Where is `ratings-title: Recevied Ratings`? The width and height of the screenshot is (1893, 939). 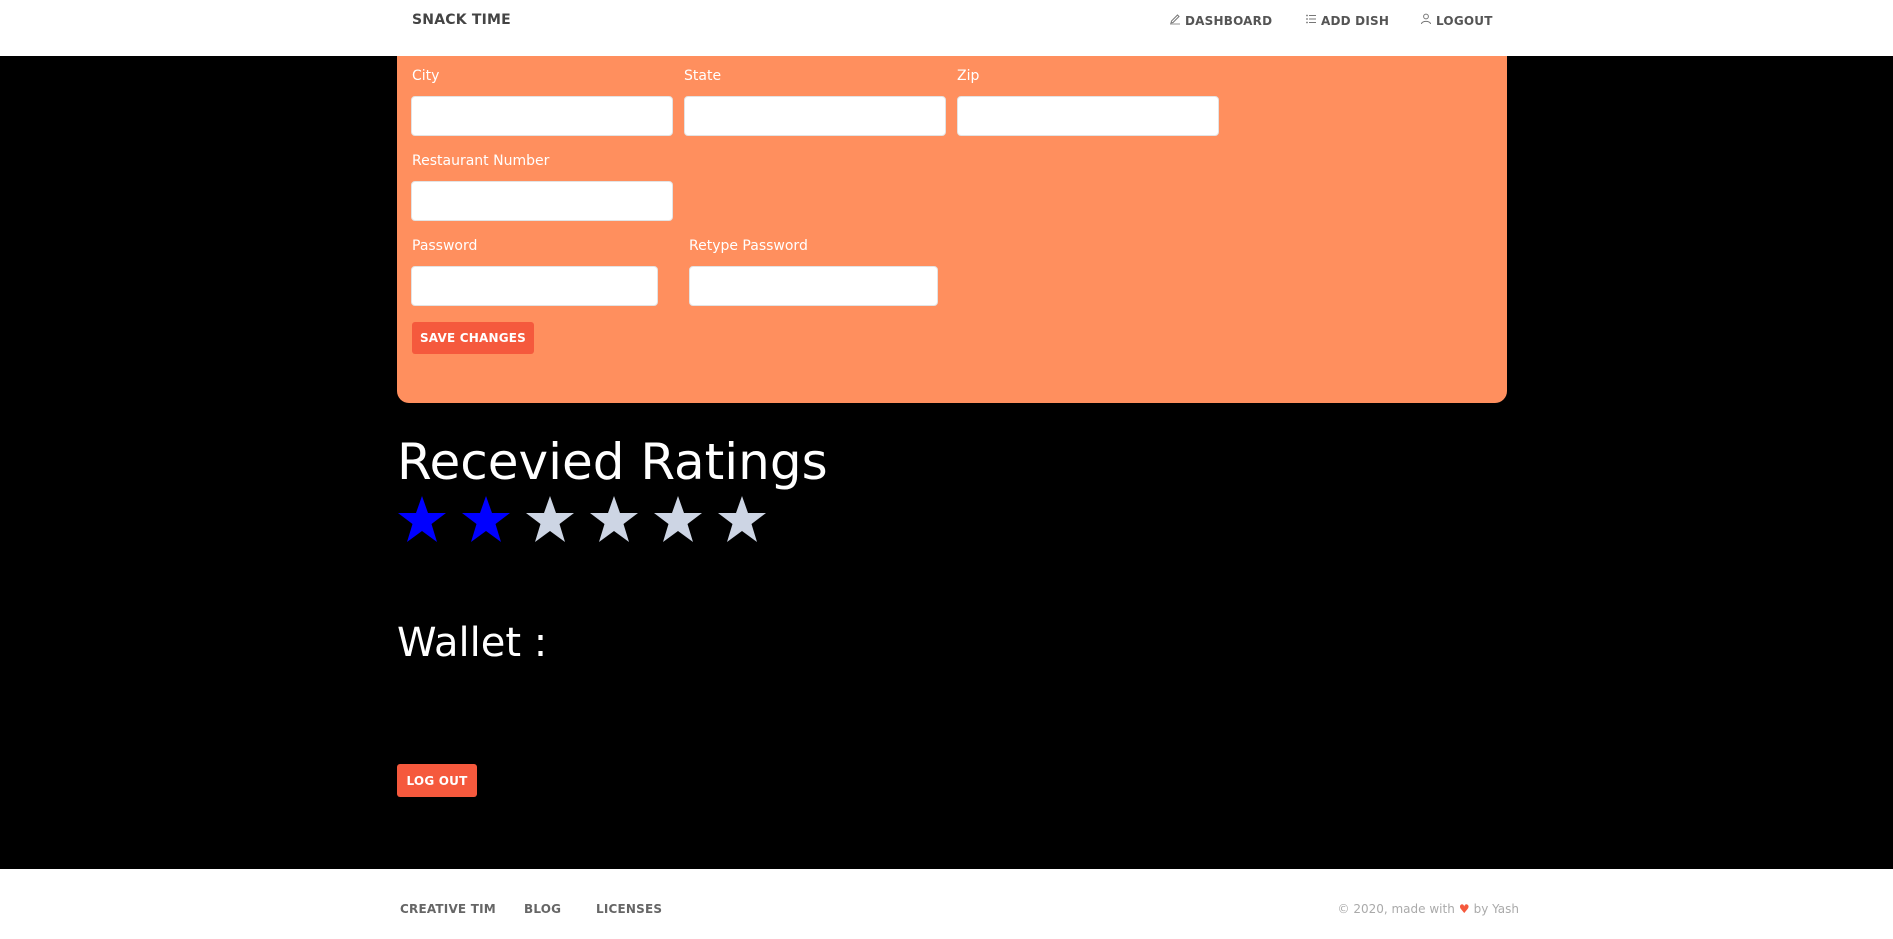
ratings-title: Recevied Ratings is located at coordinates (612, 462).